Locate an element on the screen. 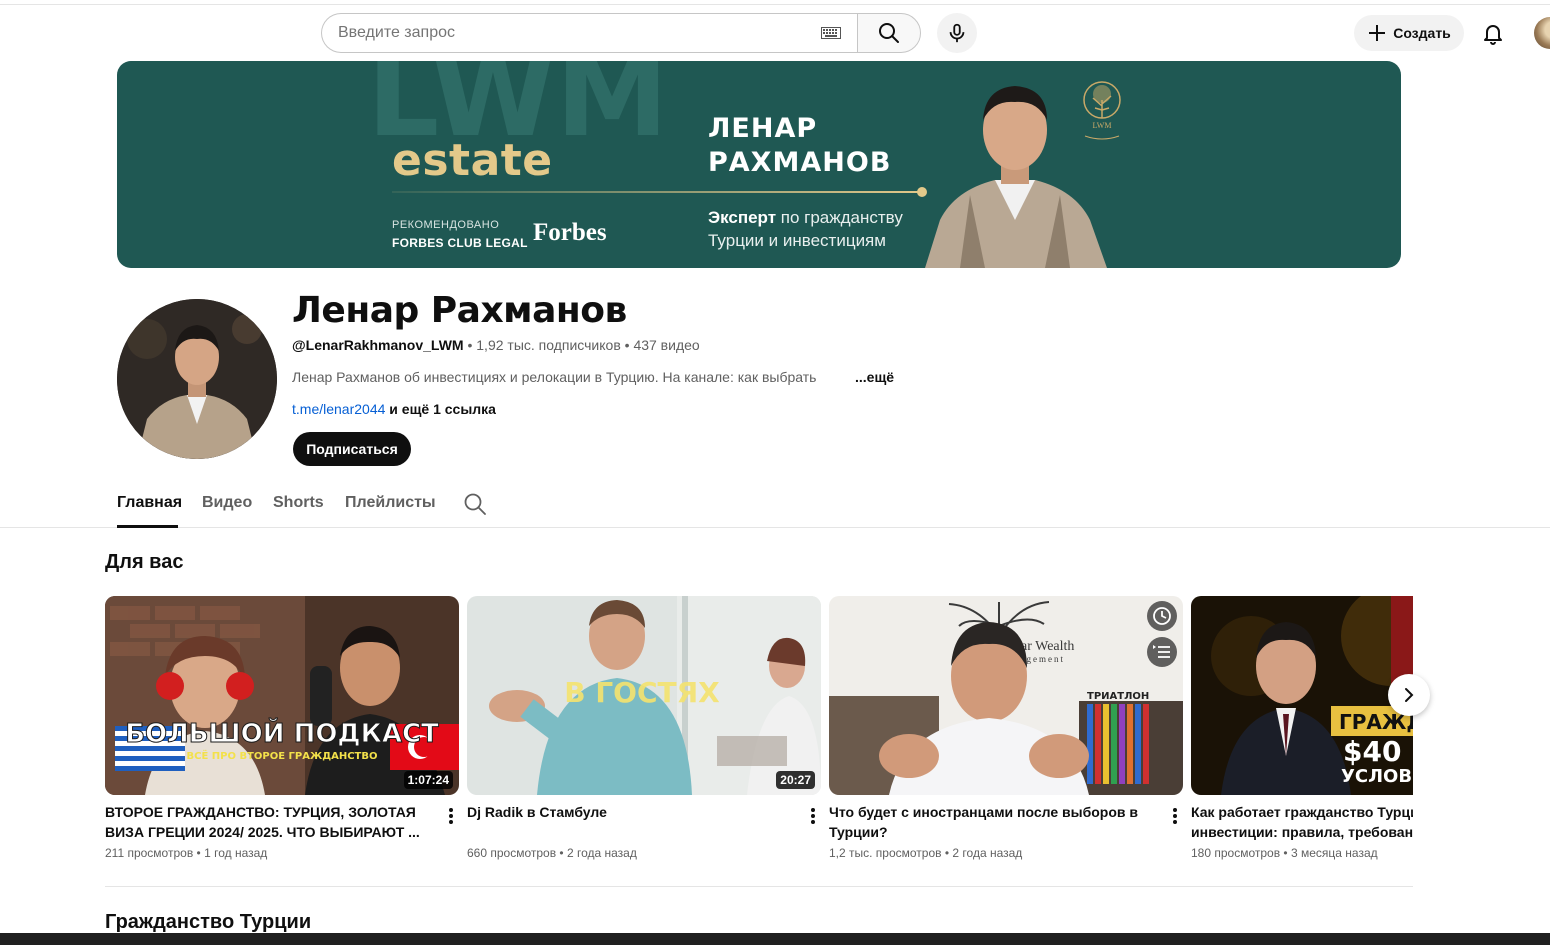 This screenshot has width=1550, height=945. chevron-right-icon is located at coordinates (1409, 695).